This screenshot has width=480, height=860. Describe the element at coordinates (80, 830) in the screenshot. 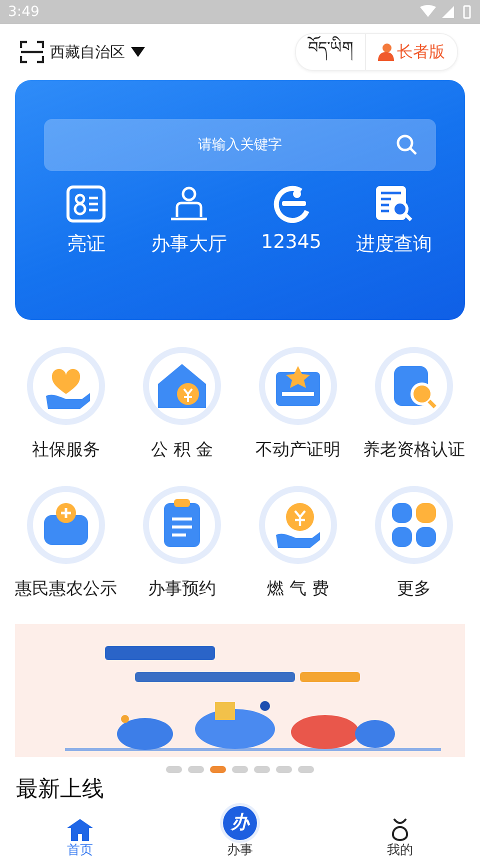

I see `home-icon` at that location.